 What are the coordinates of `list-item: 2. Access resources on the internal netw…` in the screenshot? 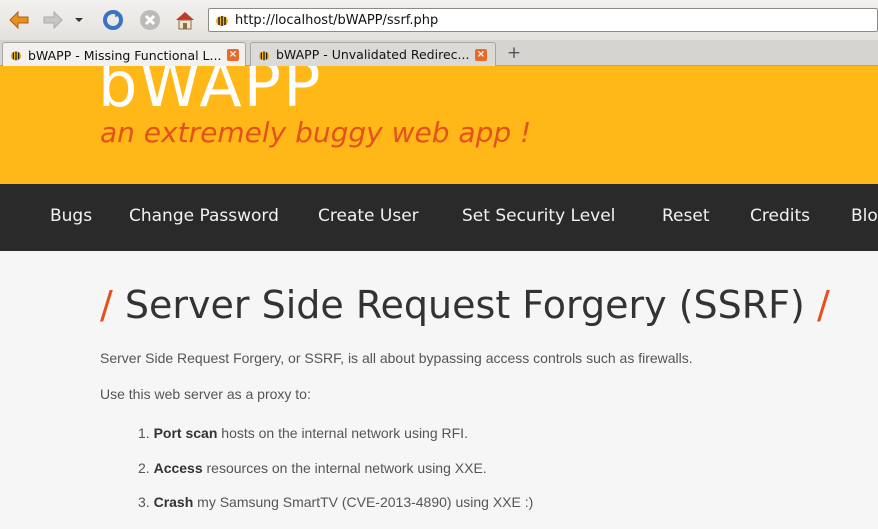 It's located at (312, 468).